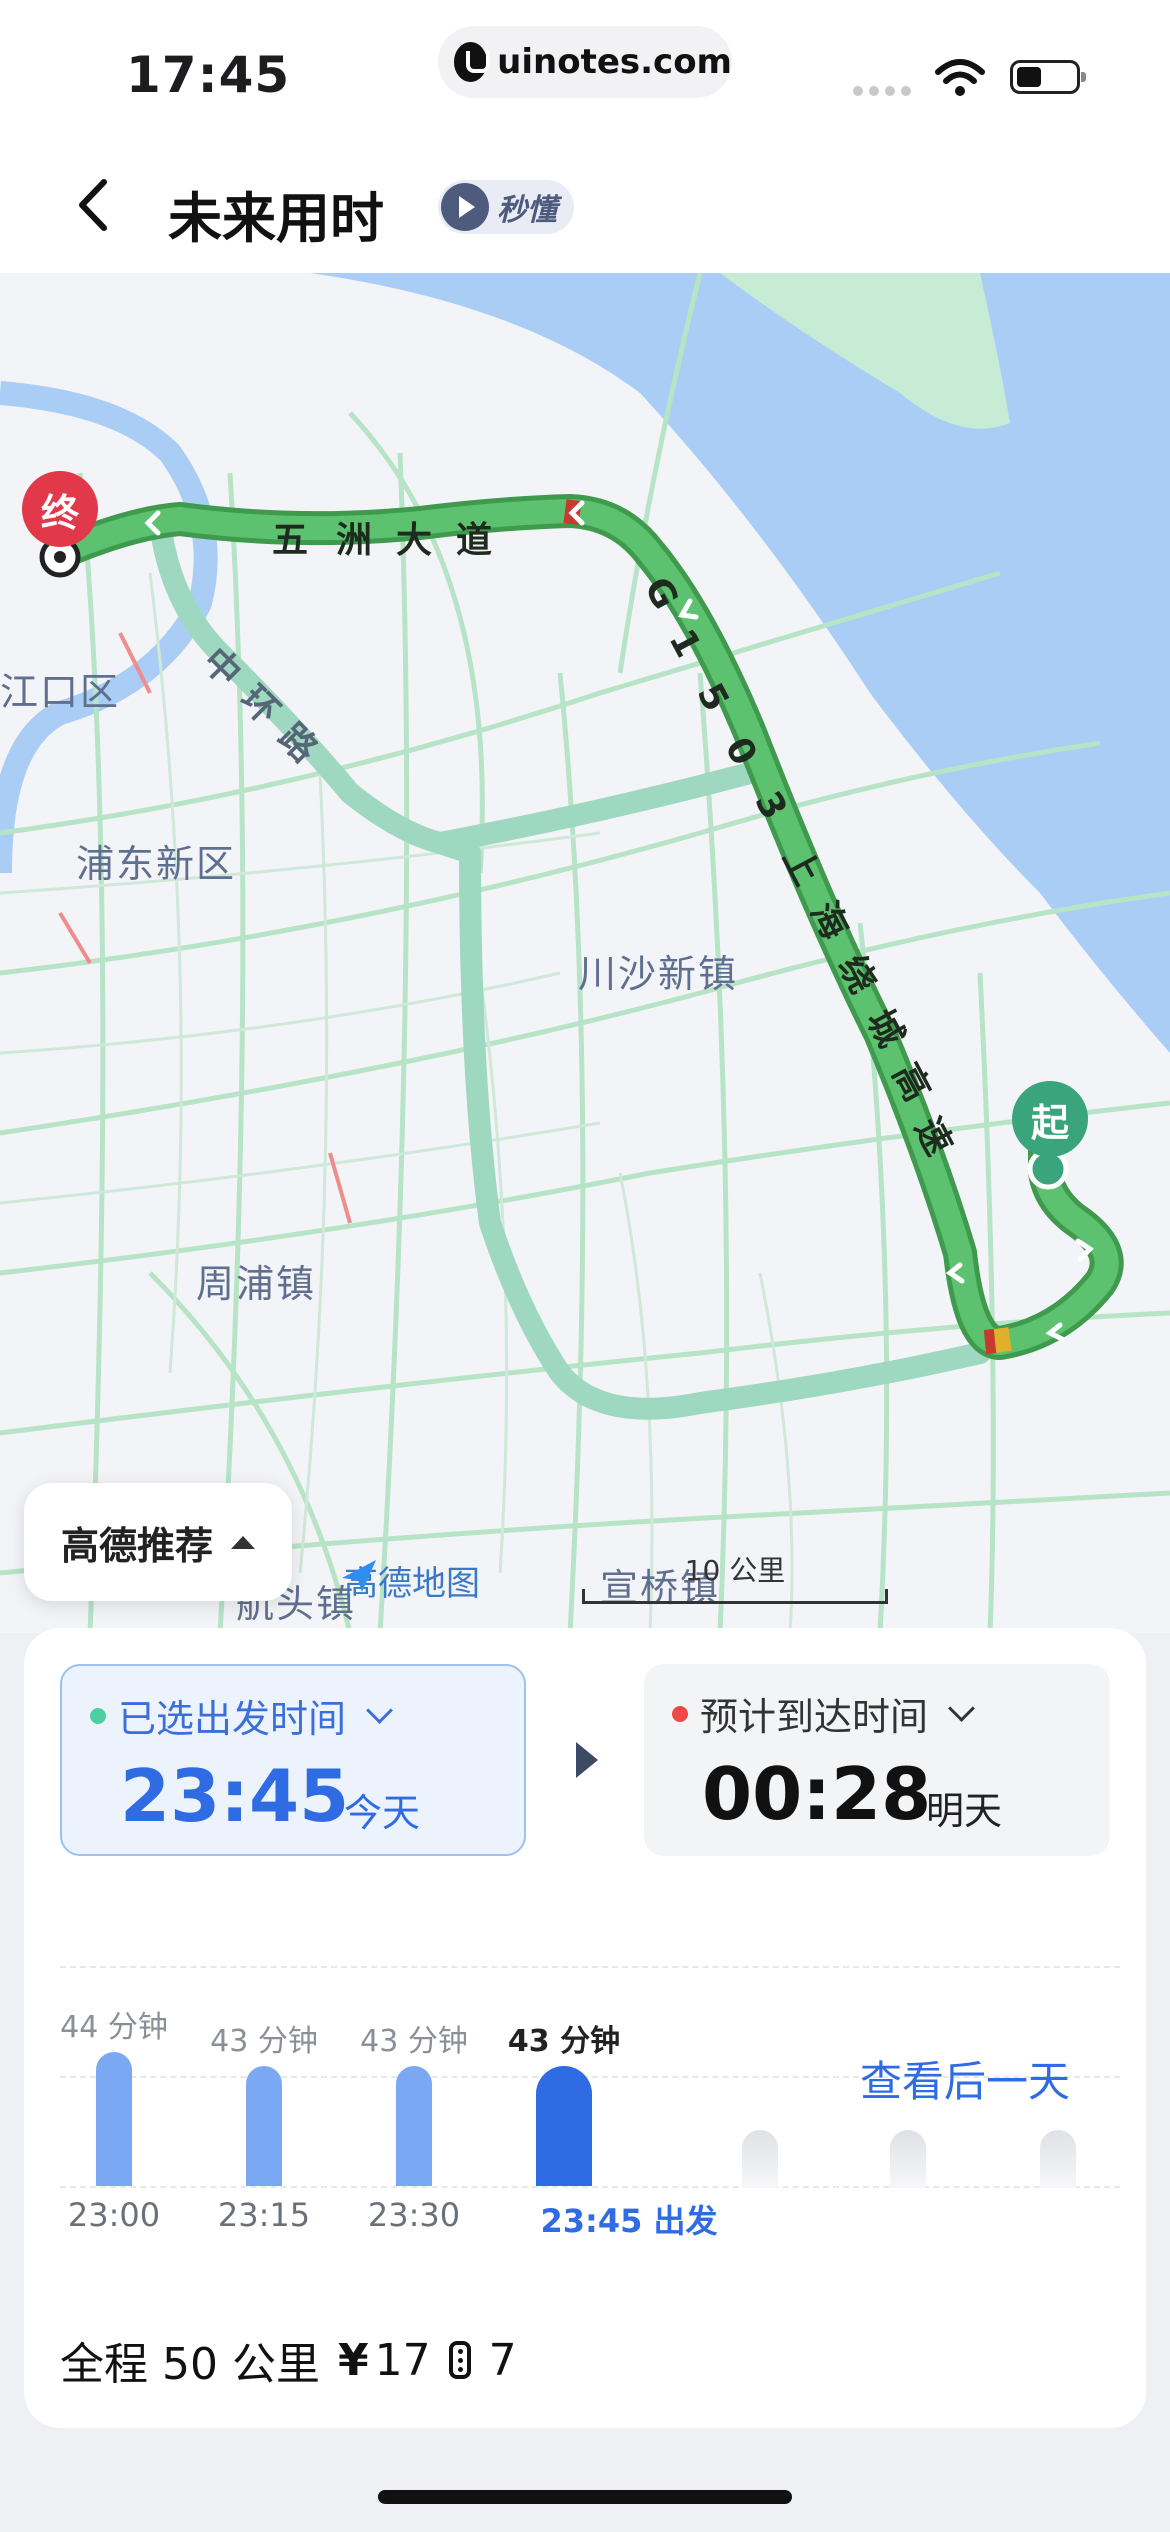 This screenshot has width=1170, height=2532. Describe the element at coordinates (414, 2215) in the screenshot. I see `time-tick: 23:30` at that location.